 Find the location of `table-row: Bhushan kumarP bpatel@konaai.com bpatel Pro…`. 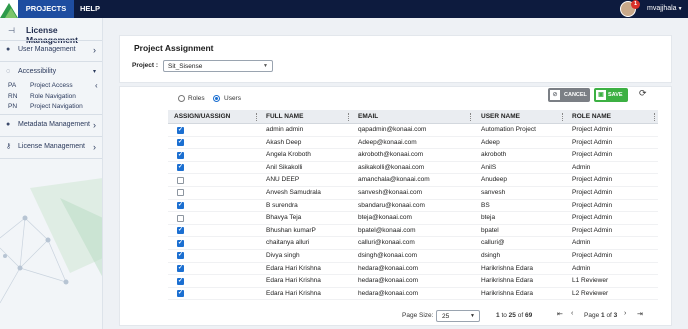

table-row: Bhushan kumarP bpatel@konaai.com bpatel Pro… is located at coordinates (413, 231).